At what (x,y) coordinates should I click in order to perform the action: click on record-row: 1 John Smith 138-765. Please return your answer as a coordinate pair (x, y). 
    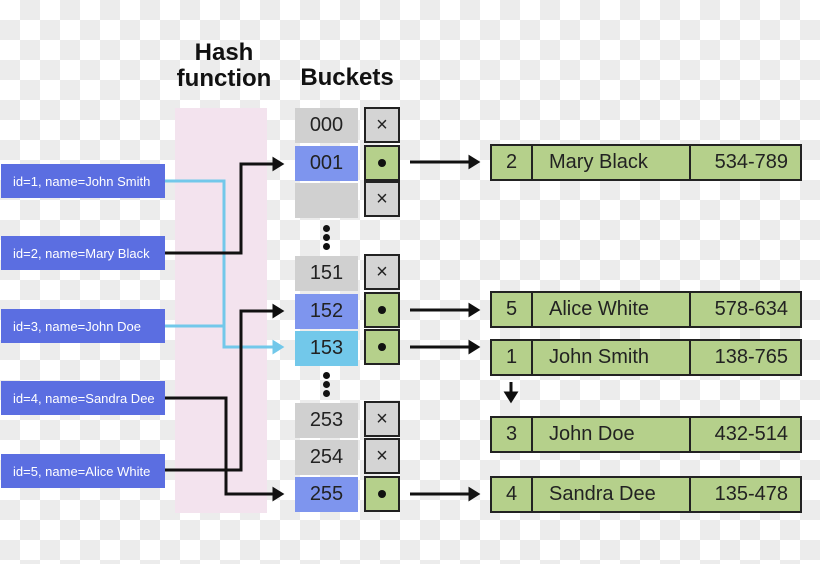
    Looking at the image, I should click on (646, 357).